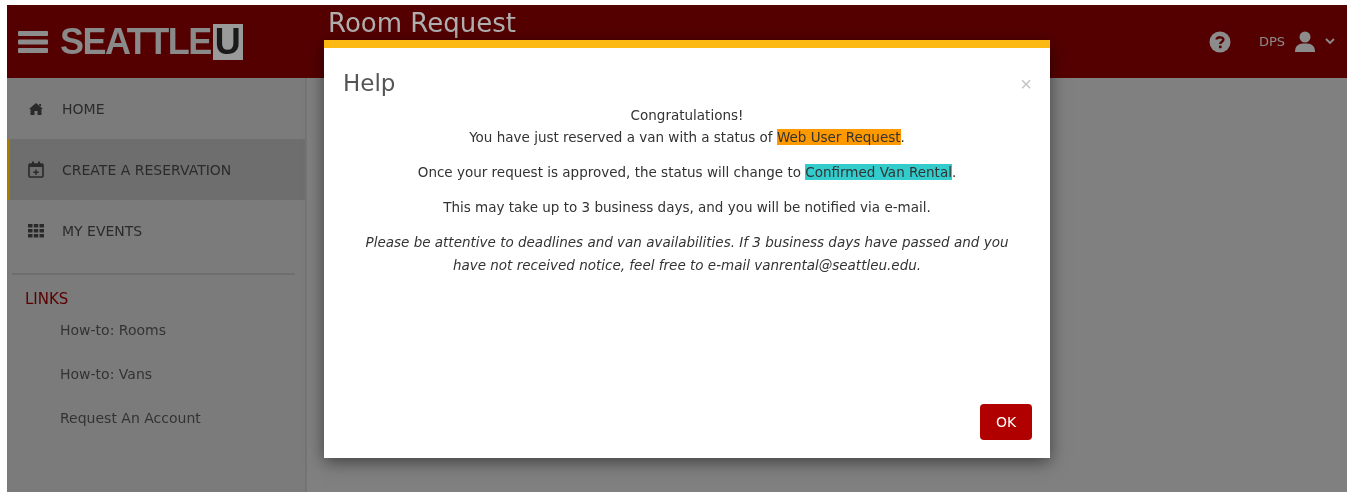  What do you see at coordinates (47, 299) in the screenshot?
I see `section-heading: LINKS` at bounding box center [47, 299].